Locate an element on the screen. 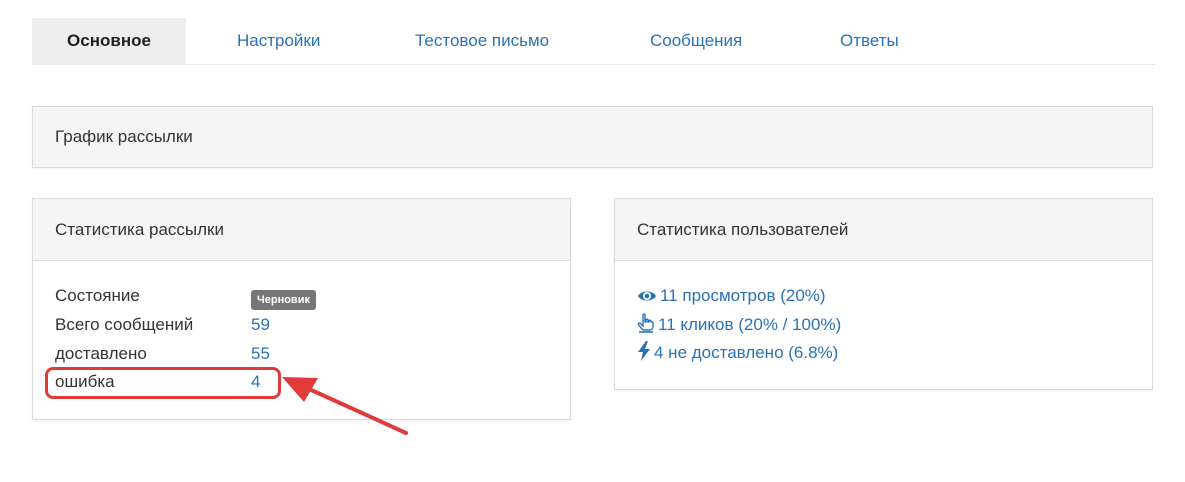 The width and height of the screenshot is (1185, 482). views-stat: 11 просмотров (20%) is located at coordinates (731, 296).